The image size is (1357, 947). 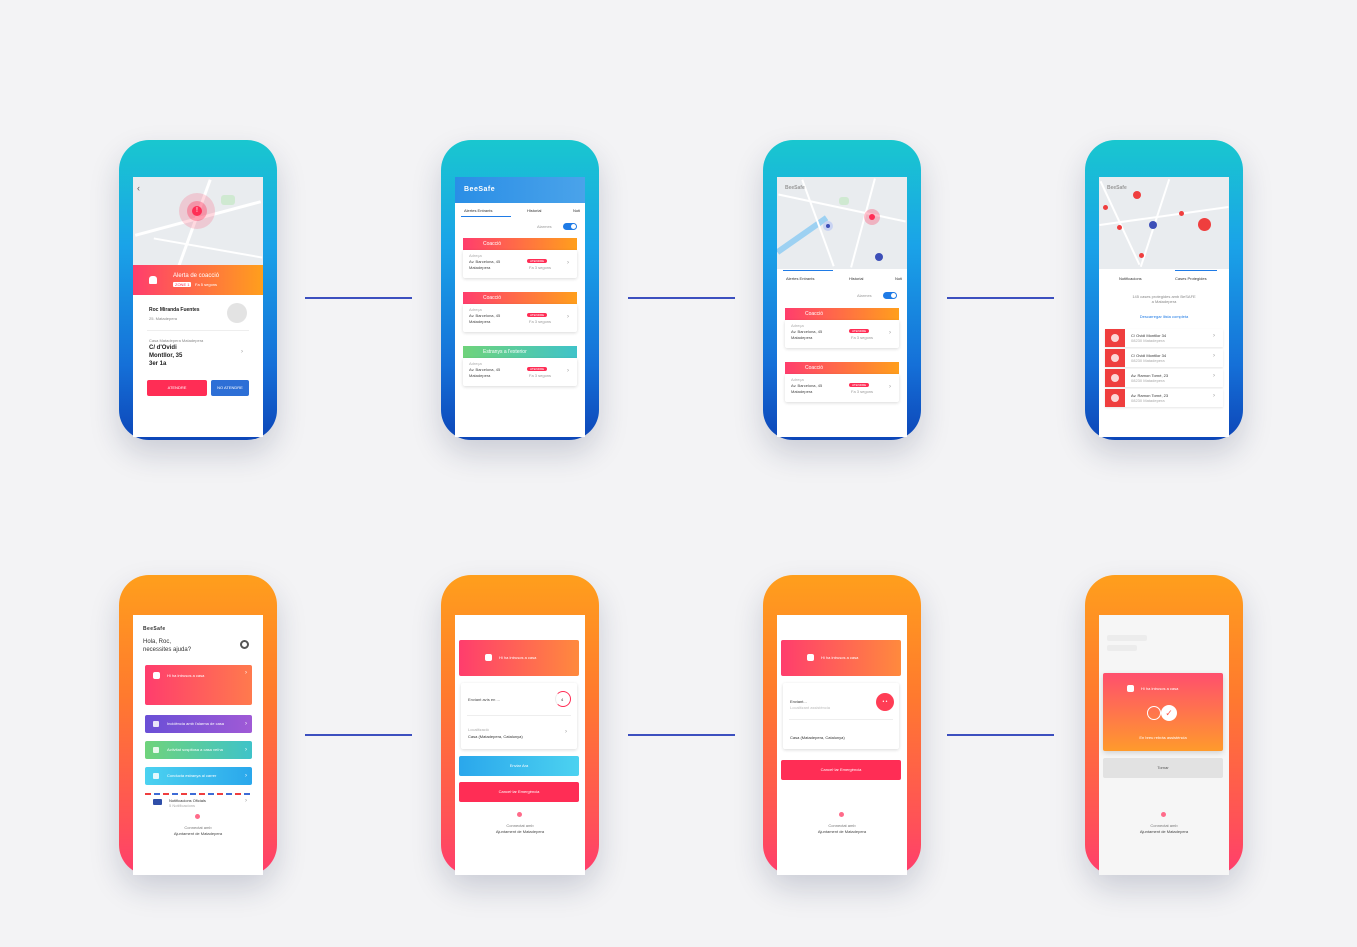 I want to click on street-icon, so click(x=156, y=776).